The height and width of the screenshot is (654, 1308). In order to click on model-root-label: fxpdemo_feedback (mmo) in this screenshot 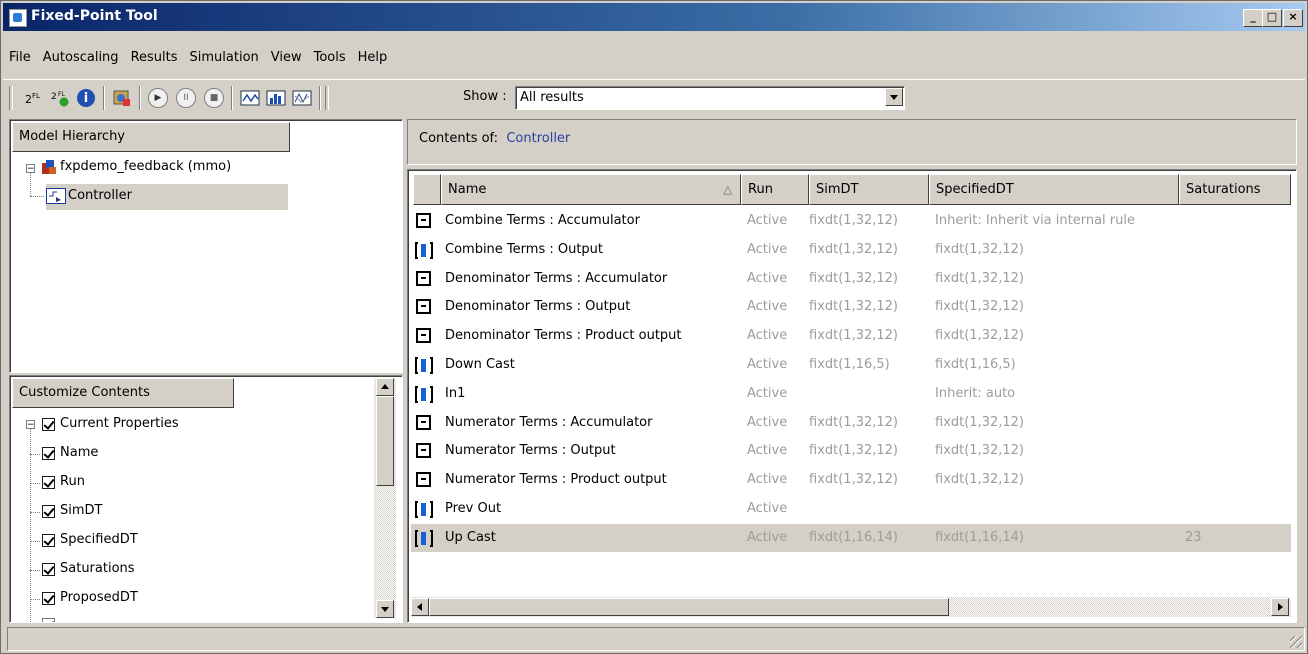, I will do `click(145, 166)`.